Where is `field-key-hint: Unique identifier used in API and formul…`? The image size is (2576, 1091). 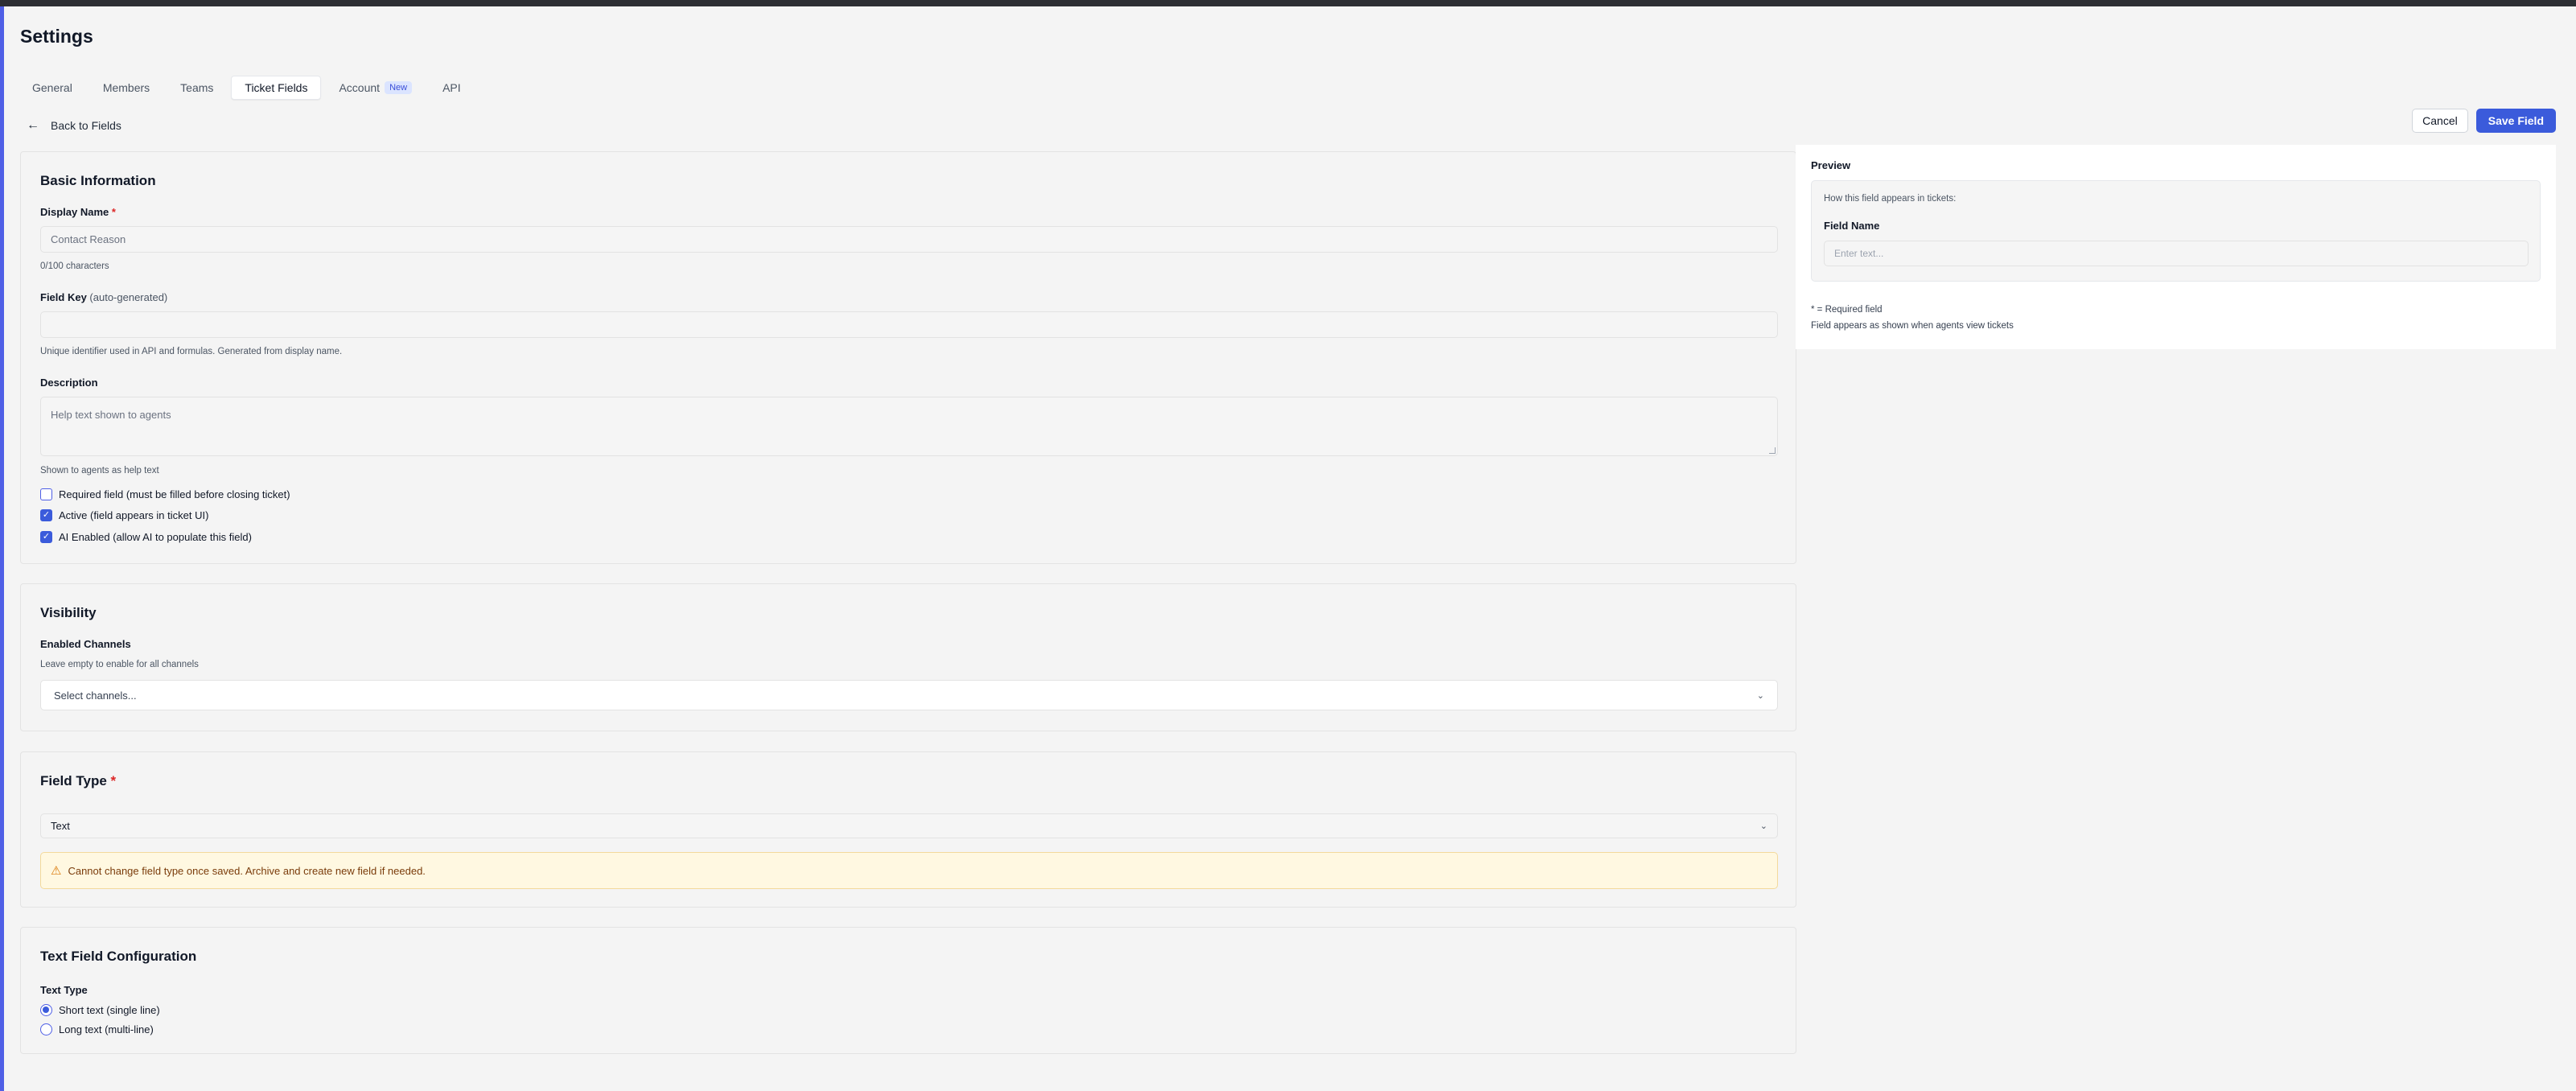 field-key-hint: Unique identifier used in API and formul… is located at coordinates (191, 351).